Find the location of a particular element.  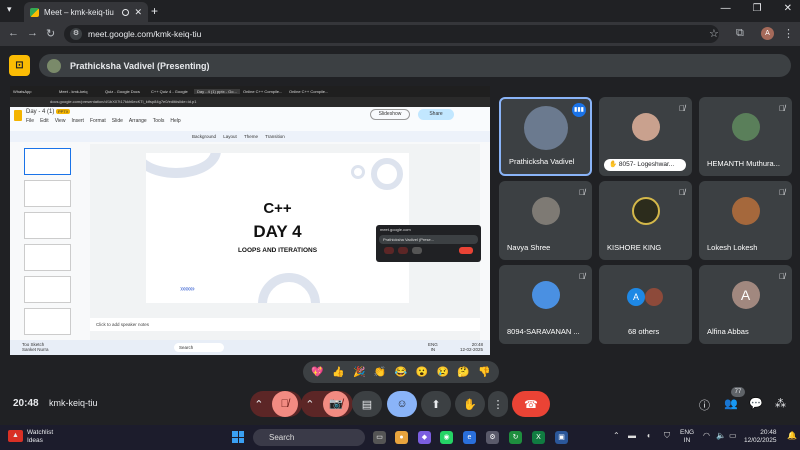

reaction-surprised: 😮 is located at coordinates (422, 372).